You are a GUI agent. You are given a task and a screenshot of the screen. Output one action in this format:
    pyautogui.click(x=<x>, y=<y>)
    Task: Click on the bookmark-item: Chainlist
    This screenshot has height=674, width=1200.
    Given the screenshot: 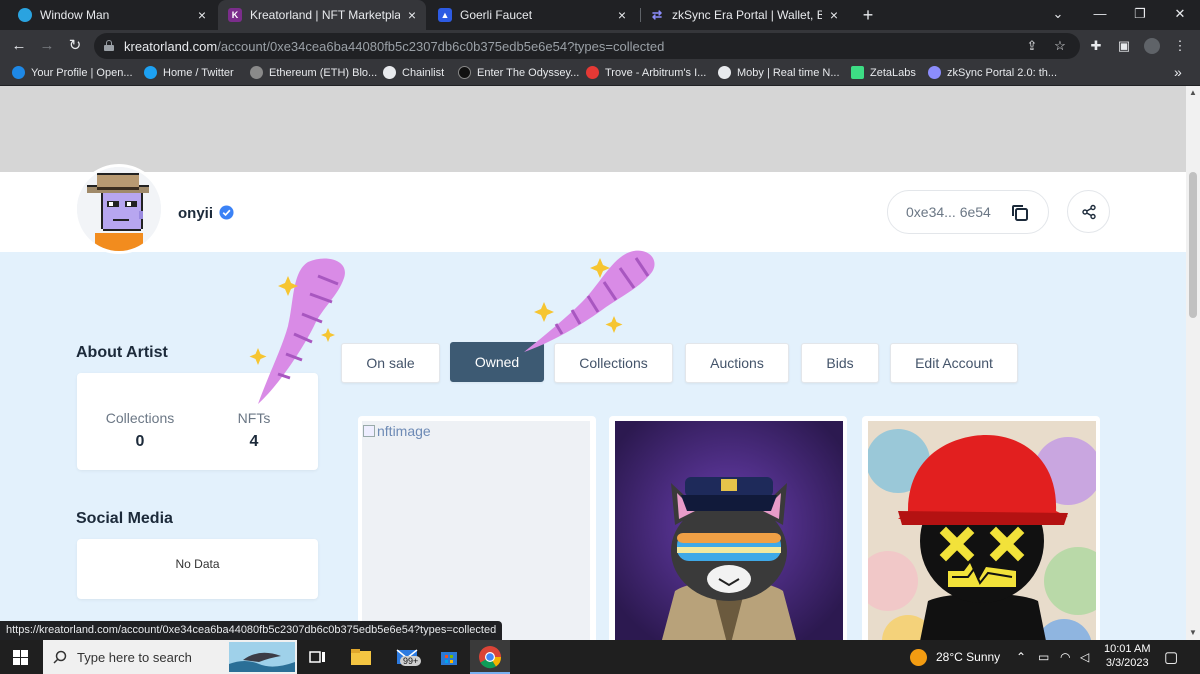 What is the action you would take?
    pyautogui.click(x=413, y=72)
    